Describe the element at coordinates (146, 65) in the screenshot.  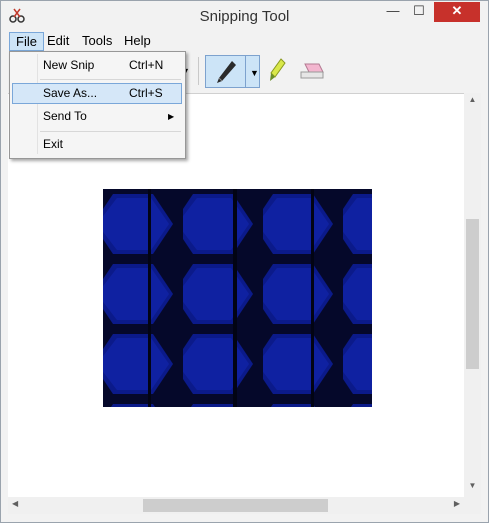
I see `menu-item-shortcut: Ctrl+N` at that location.